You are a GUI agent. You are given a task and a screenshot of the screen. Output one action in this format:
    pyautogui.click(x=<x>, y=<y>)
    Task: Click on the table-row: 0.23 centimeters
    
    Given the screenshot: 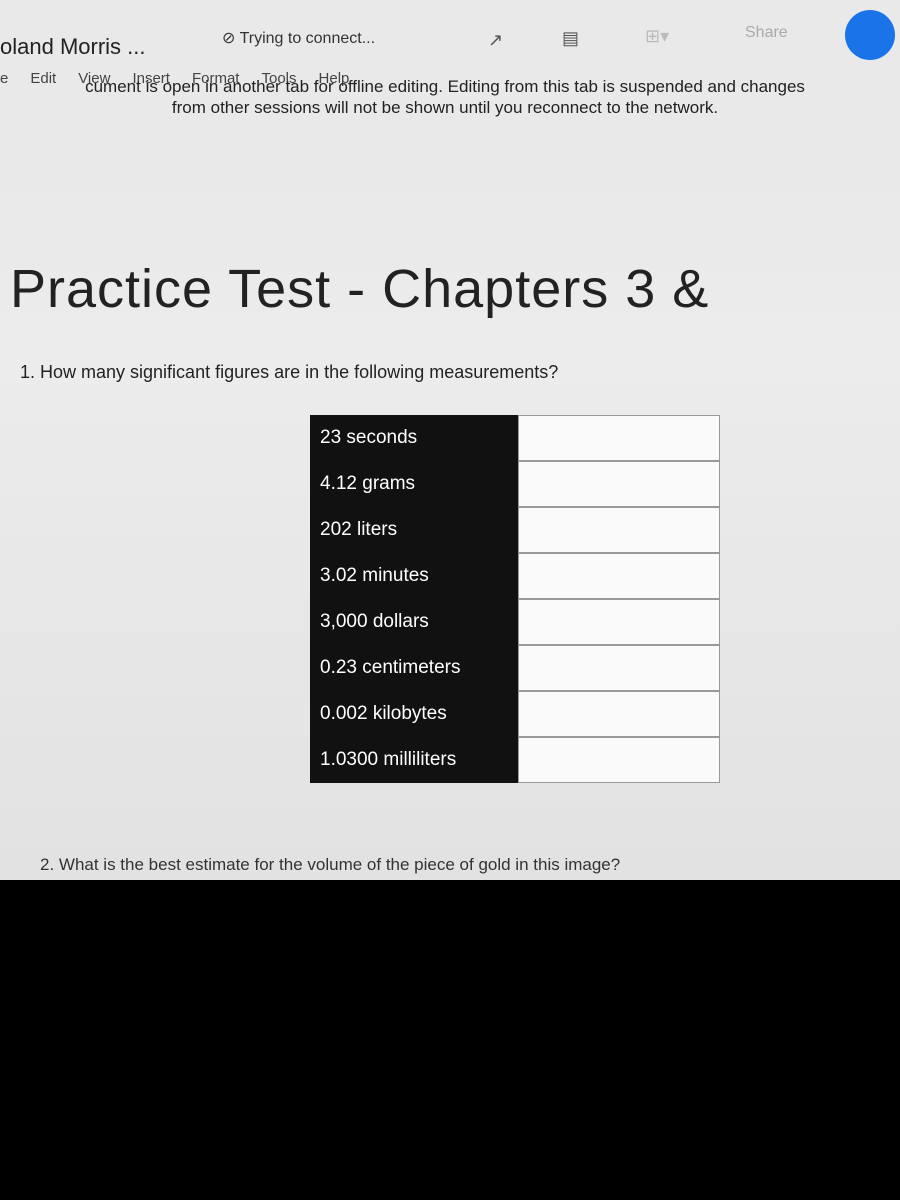 What is the action you would take?
    pyautogui.click(x=515, y=668)
    